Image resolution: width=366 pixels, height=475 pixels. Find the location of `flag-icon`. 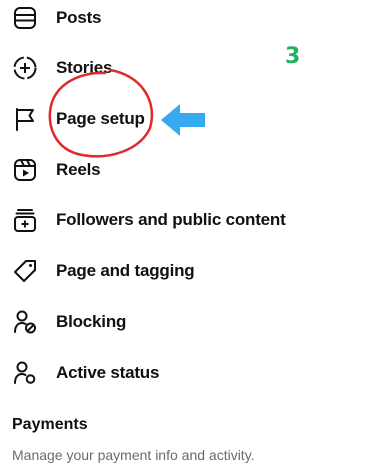

flag-icon is located at coordinates (25, 119).